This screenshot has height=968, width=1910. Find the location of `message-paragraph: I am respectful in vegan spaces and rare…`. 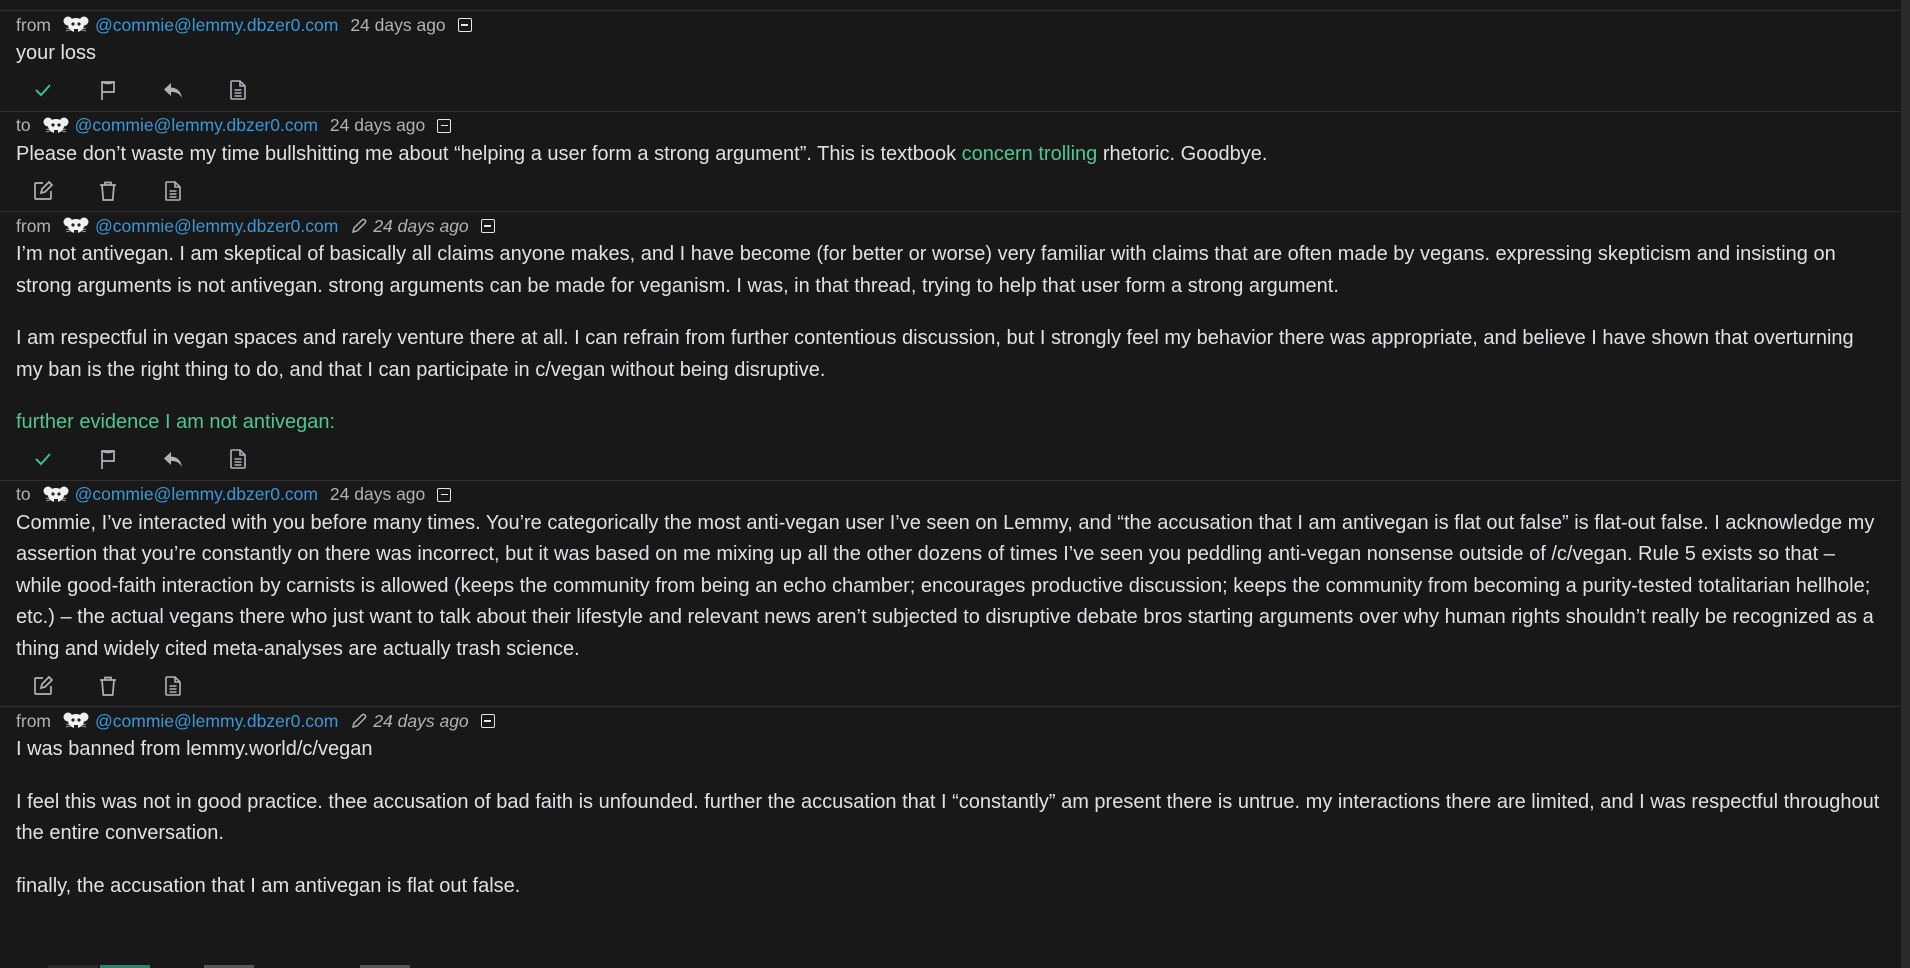

message-paragraph: I am respectful in vegan spaces and rare… is located at coordinates (950, 354).